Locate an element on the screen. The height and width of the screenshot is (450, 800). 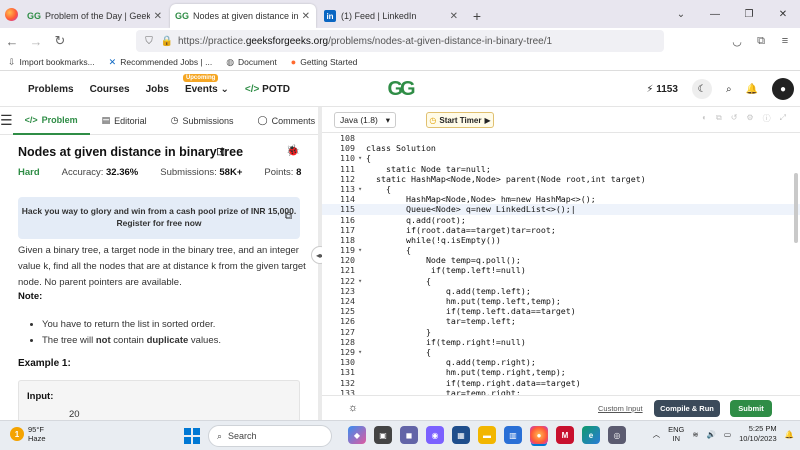
code-line: 126 tar=temp.left; is located at coordinates (561, 321).